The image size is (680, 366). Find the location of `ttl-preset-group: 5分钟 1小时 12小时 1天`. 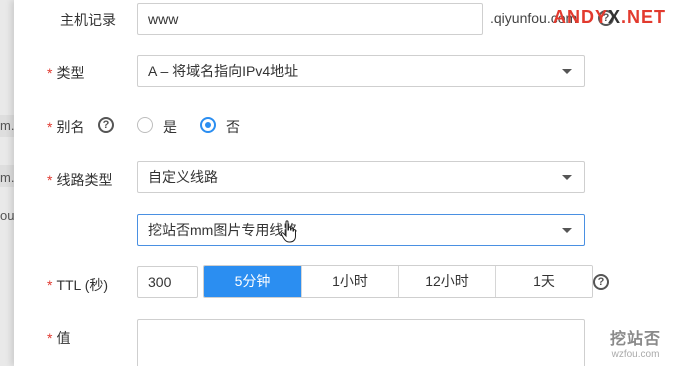

ttl-preset-group: 5分钟 1小时 12小时 1天 is located at coordinates (398, 281).